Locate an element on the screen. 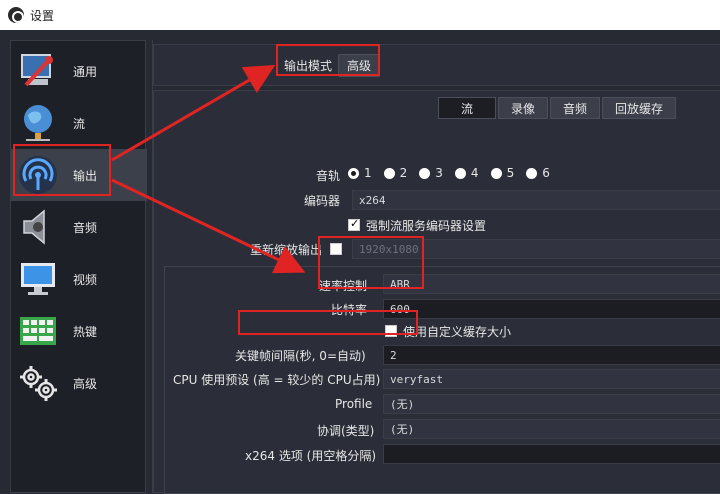 This screenshot has width=720, height=494. radio-label: 5 is located at coordinates (510, 173).